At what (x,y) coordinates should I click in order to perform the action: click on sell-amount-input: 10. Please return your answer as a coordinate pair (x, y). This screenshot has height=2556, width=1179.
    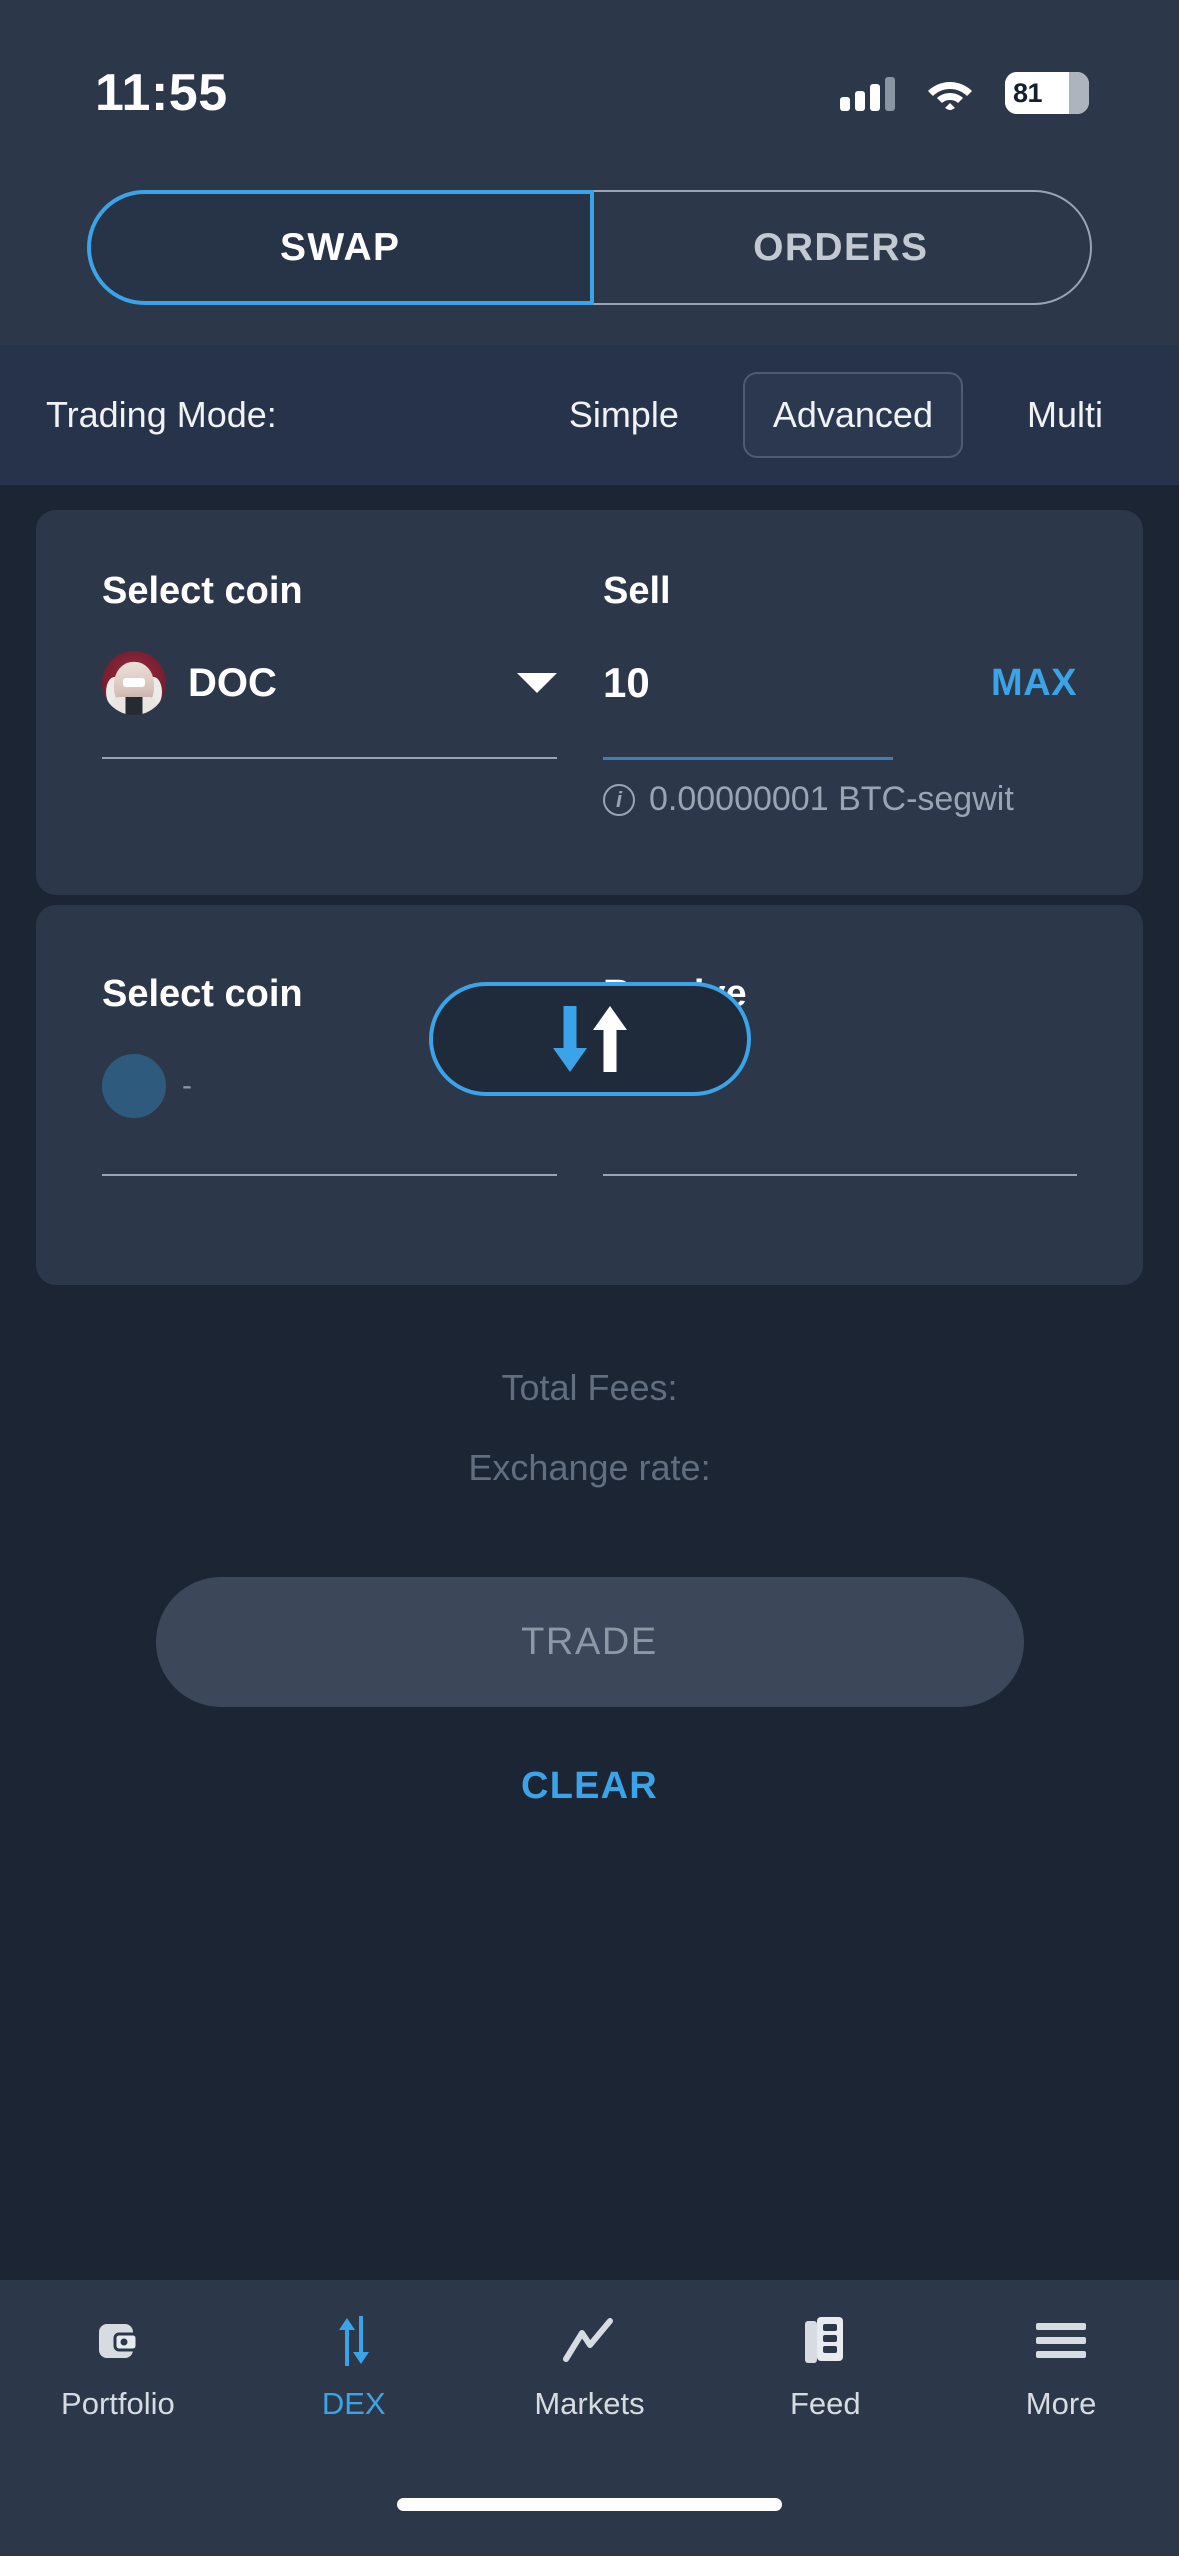
    Looking at the image, I should click on (626, 683).